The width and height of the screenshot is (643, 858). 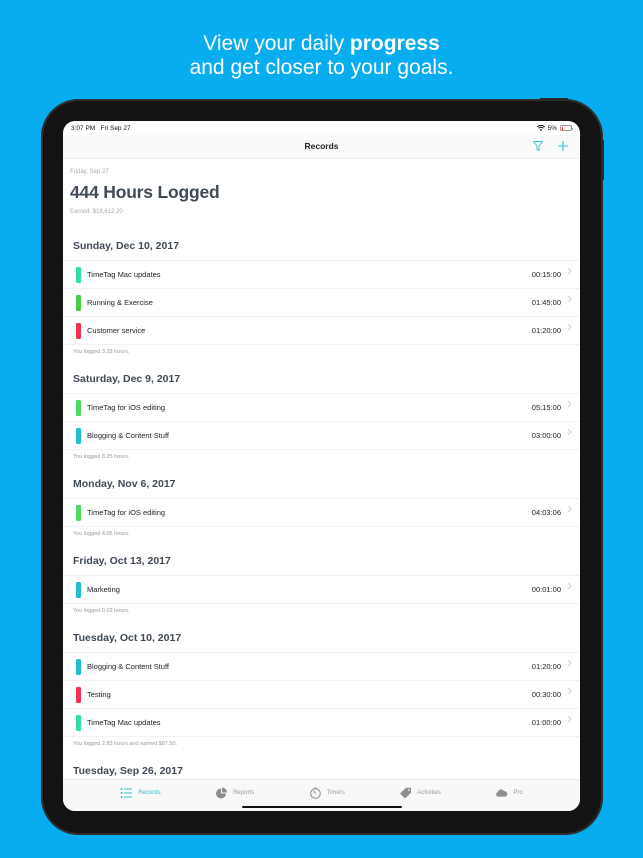 I want to click on record-duration: 00:30:00, so click(x=546, y=694).